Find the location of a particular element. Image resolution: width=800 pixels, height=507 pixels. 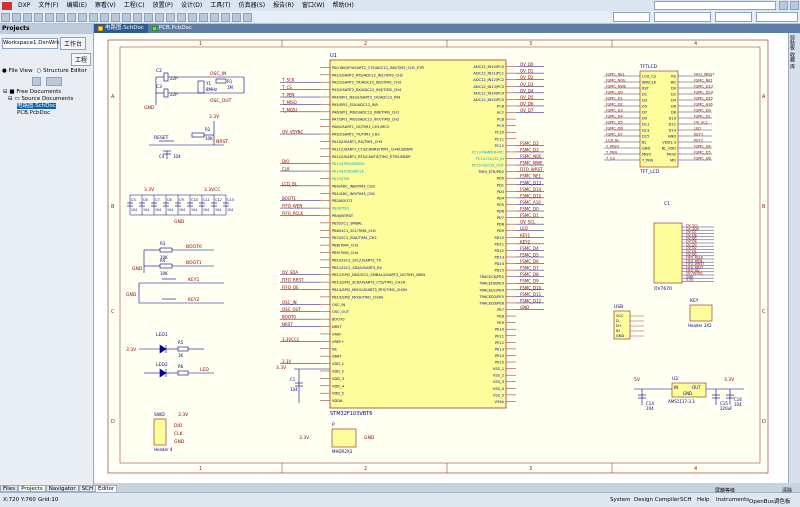

zoom-in-icon is located at coordinates (38, 17).